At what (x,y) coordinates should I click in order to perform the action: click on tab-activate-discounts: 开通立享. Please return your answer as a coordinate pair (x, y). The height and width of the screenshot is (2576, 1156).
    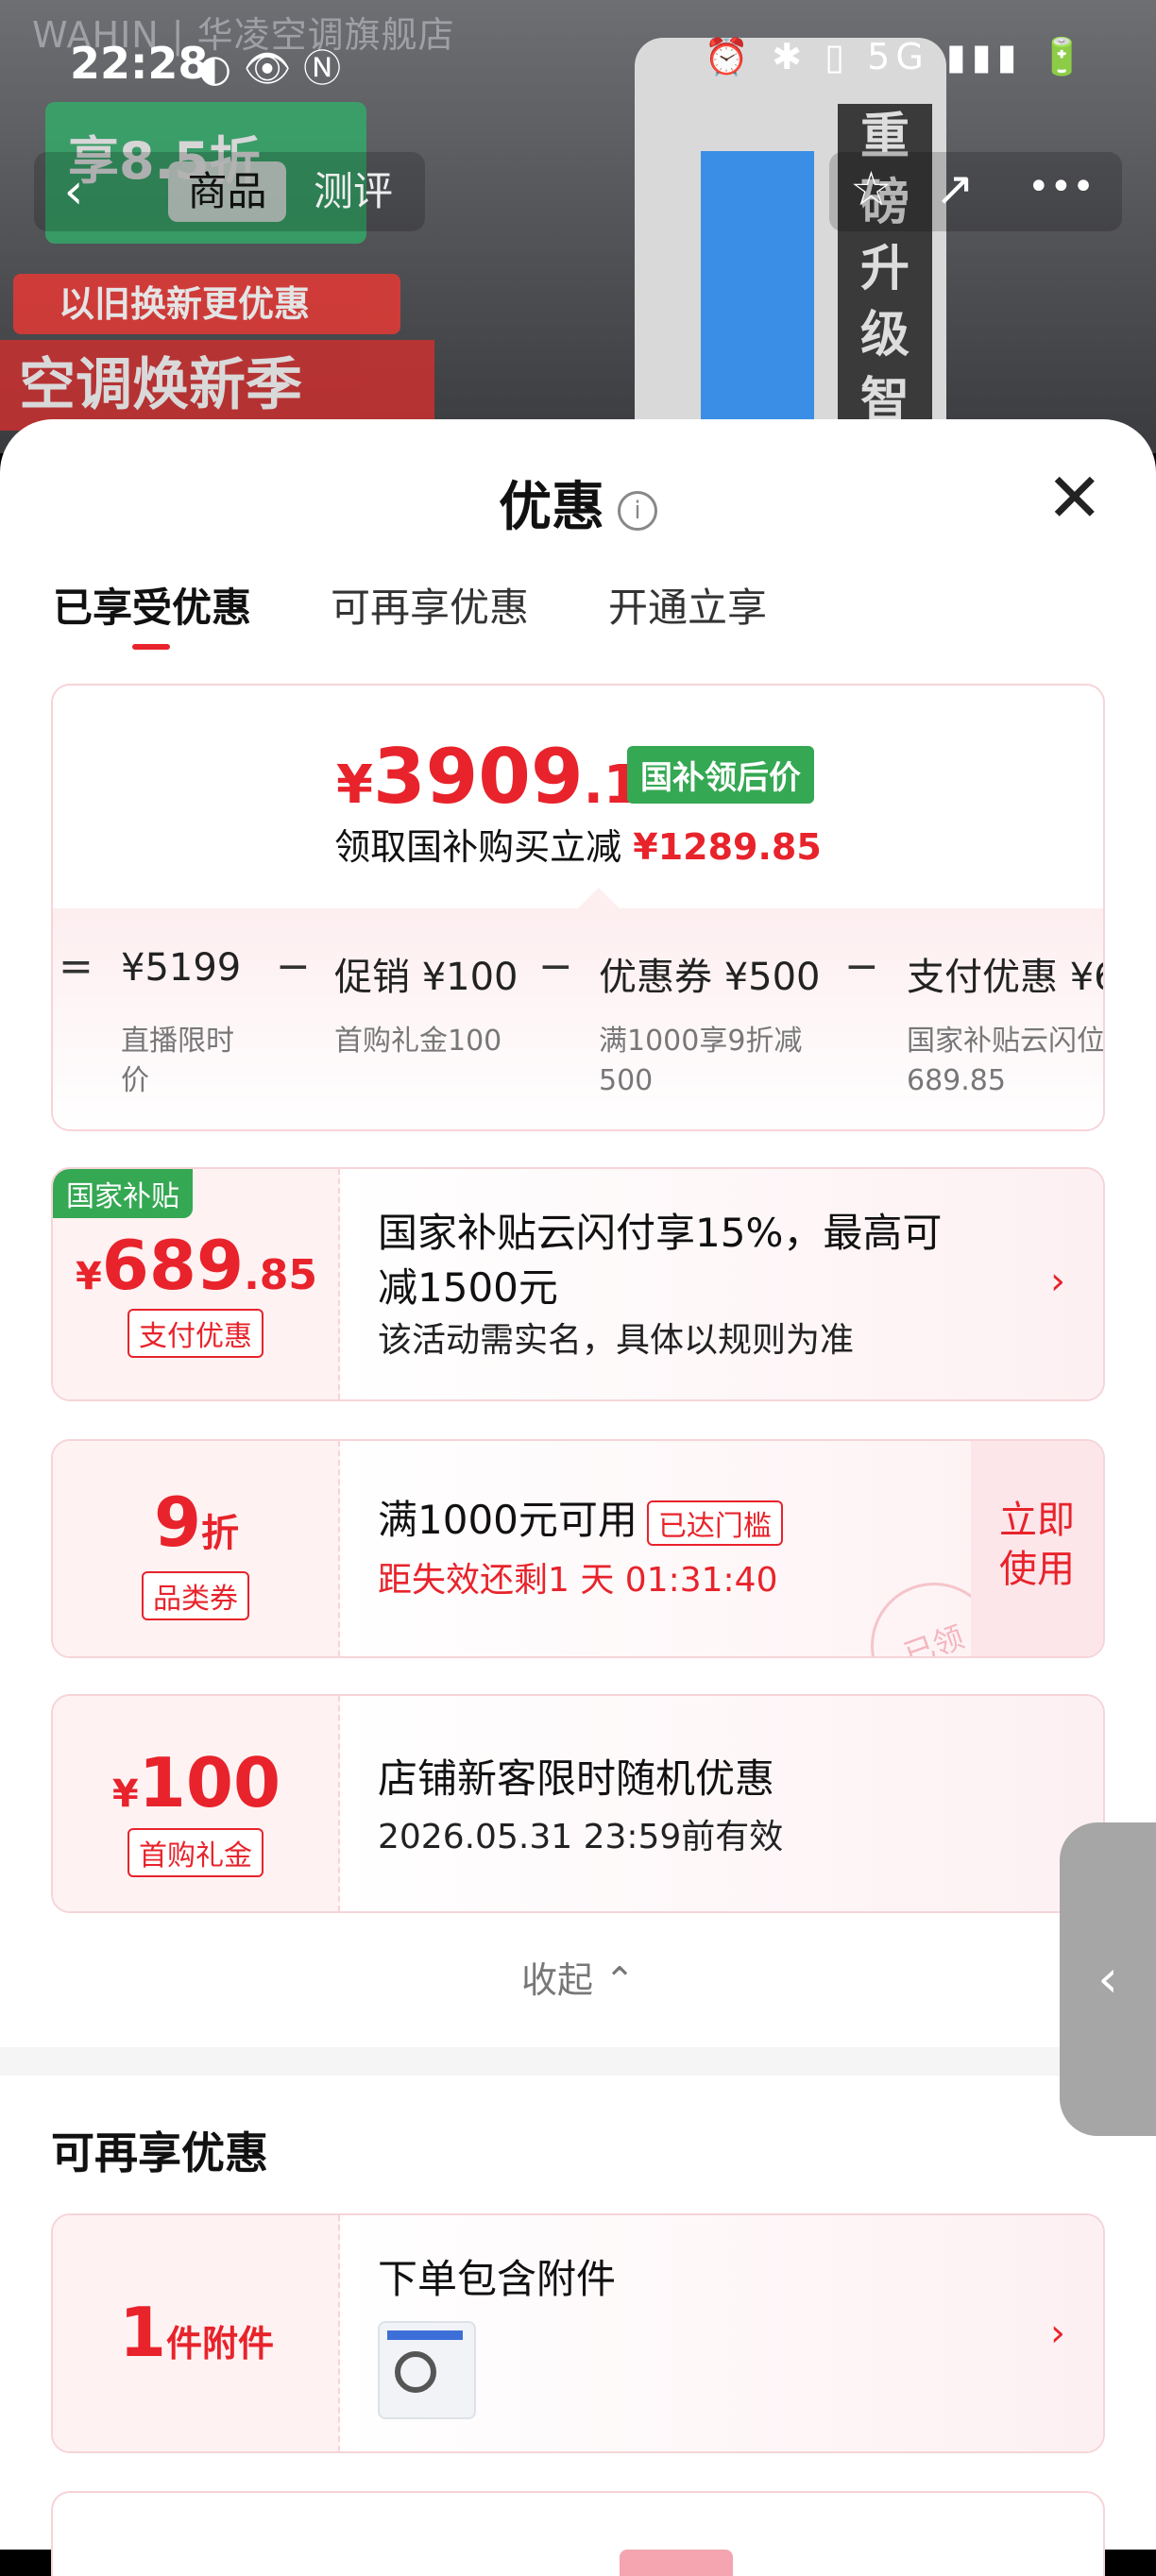
    Looking at the image, I should click on (687, 605).